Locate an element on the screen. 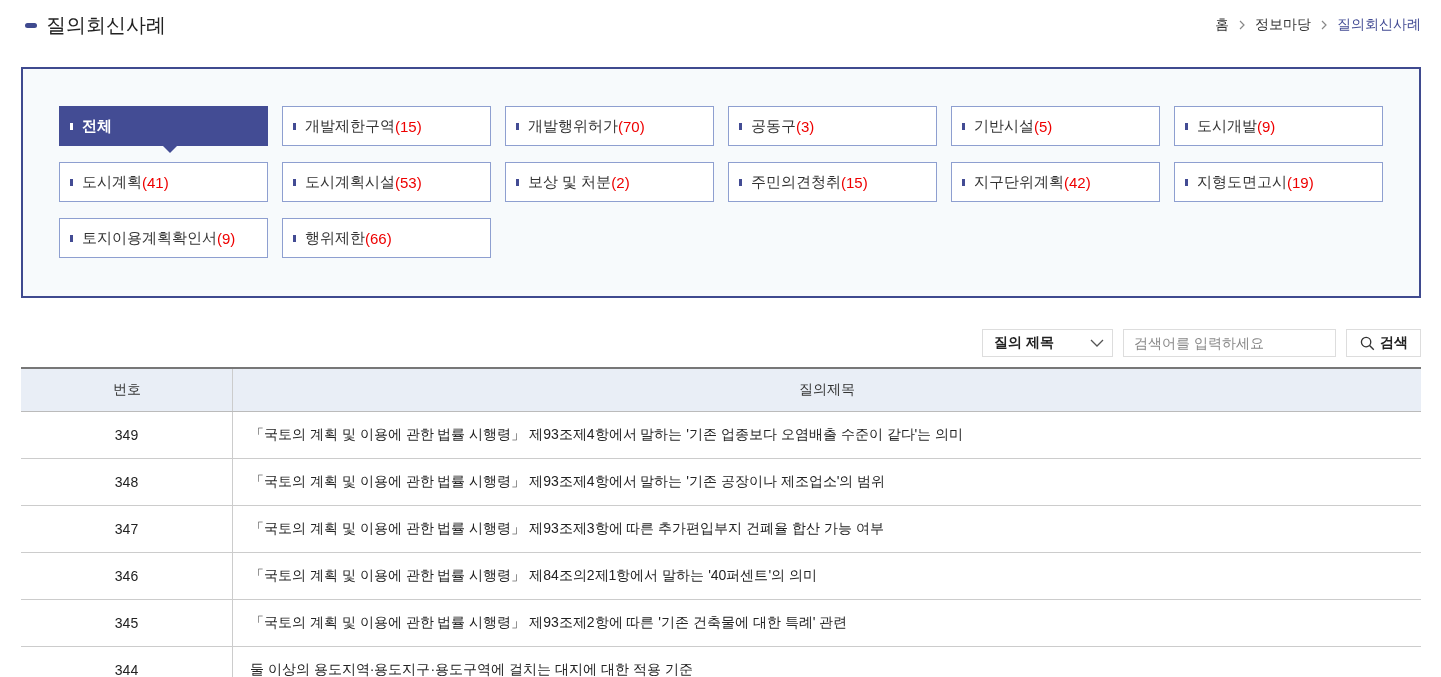 Image resolution: width=1441 pixels, height=677 pixels. question-title-link: 「국토의 계획 및 이용에 관한 법률 시행령」 제84조의2제1항에서 말하는 '40퍼센트'의 의미 is located at coordinates (533, 575).